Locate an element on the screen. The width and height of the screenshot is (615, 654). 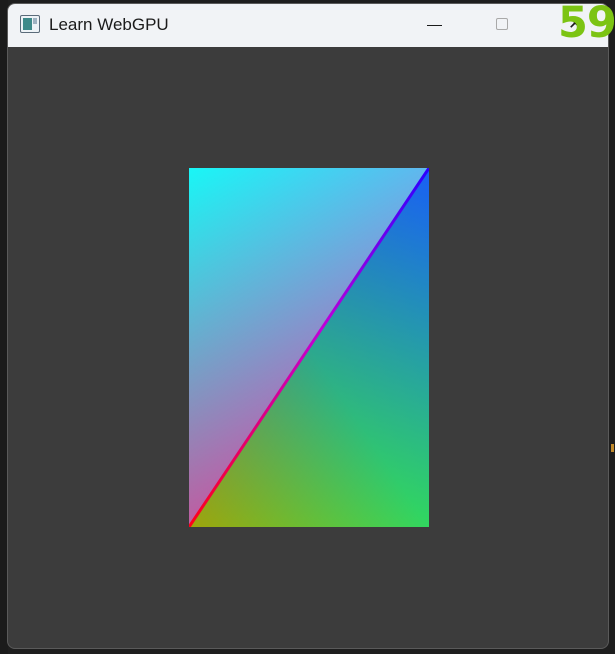
minimize-button is located at coordinates (434, 25).